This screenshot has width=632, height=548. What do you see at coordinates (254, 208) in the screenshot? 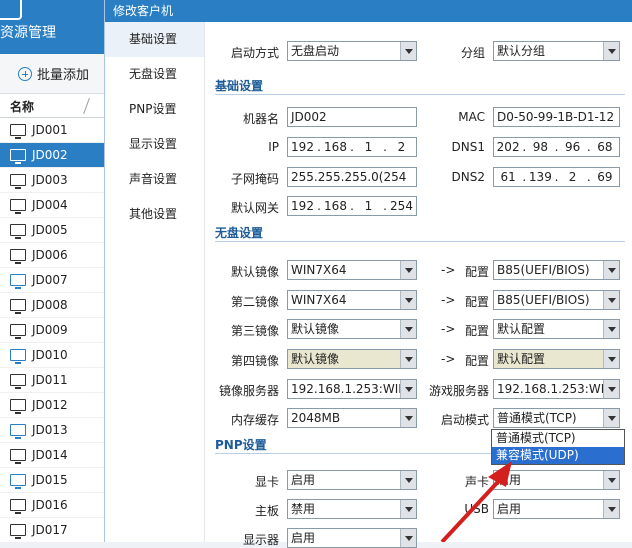
I see `gateway-label: 默认网关` at bounding box center [254, 208].